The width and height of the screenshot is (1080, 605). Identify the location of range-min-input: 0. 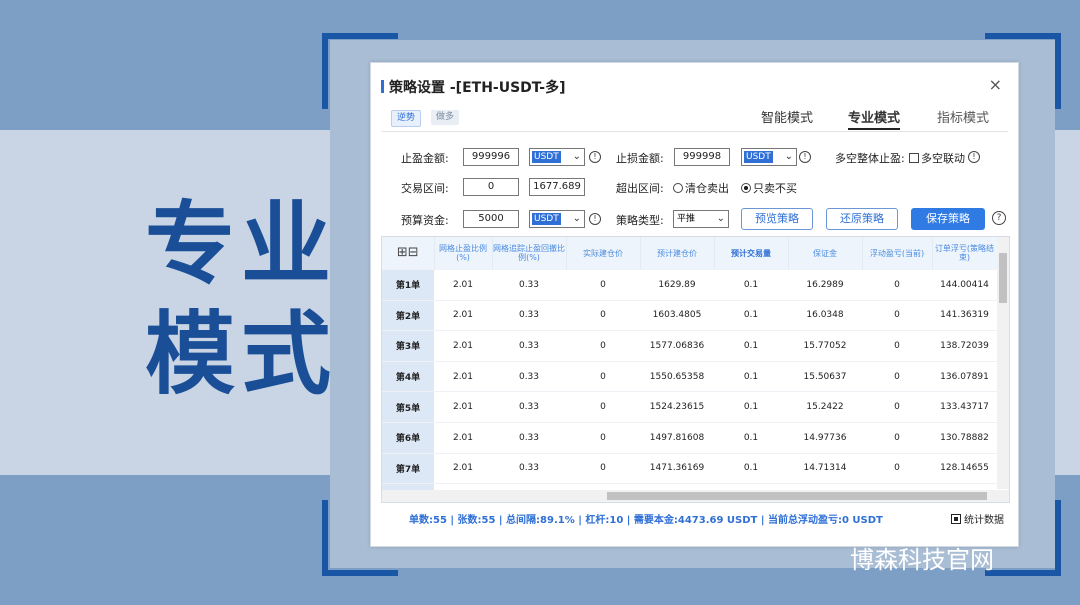
(491, 187).